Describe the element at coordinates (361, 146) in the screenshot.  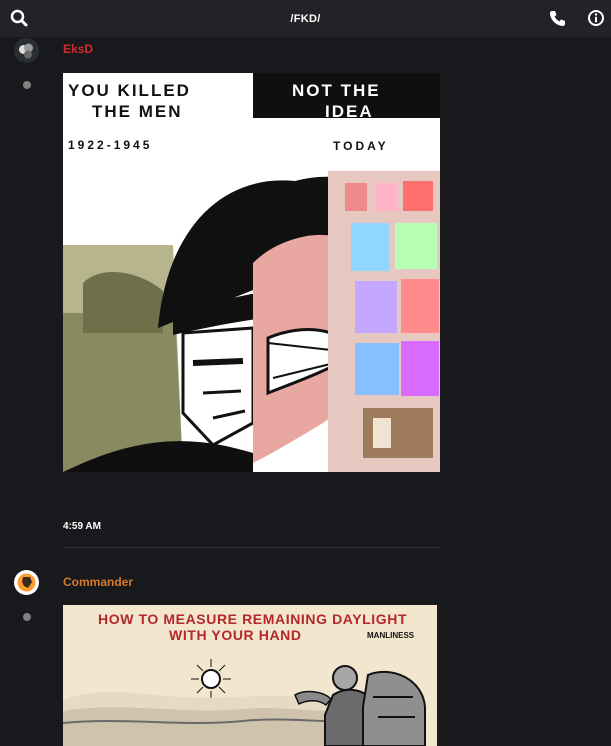
I see `image-text-today: TODAY` at that location.